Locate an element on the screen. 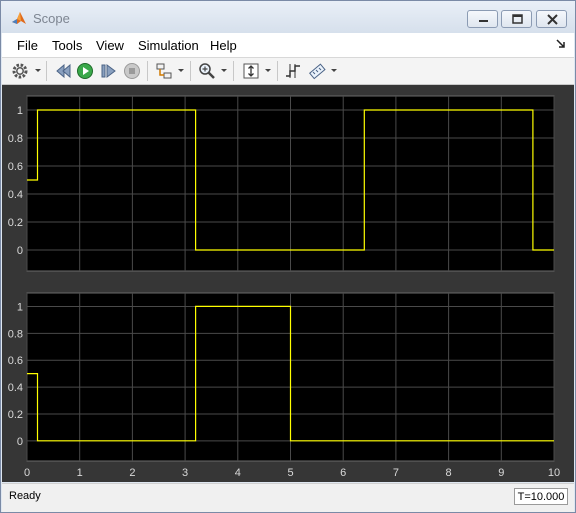 The image size is (576, 513). minimize-icon is located at coordinates (483, 21).